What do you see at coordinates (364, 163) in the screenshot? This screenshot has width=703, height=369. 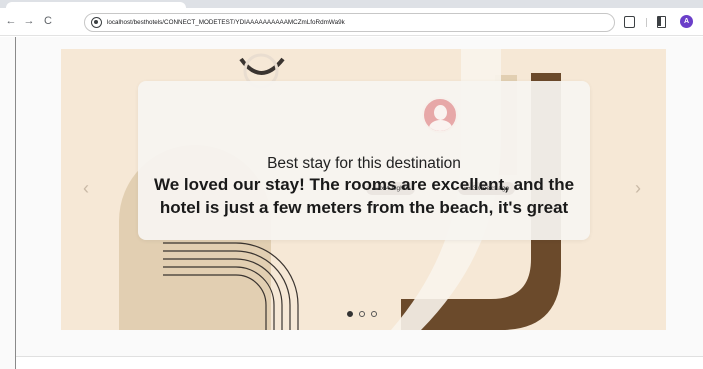 I see `review-title: Best stay for this destination` at bounding box center [364, 163].